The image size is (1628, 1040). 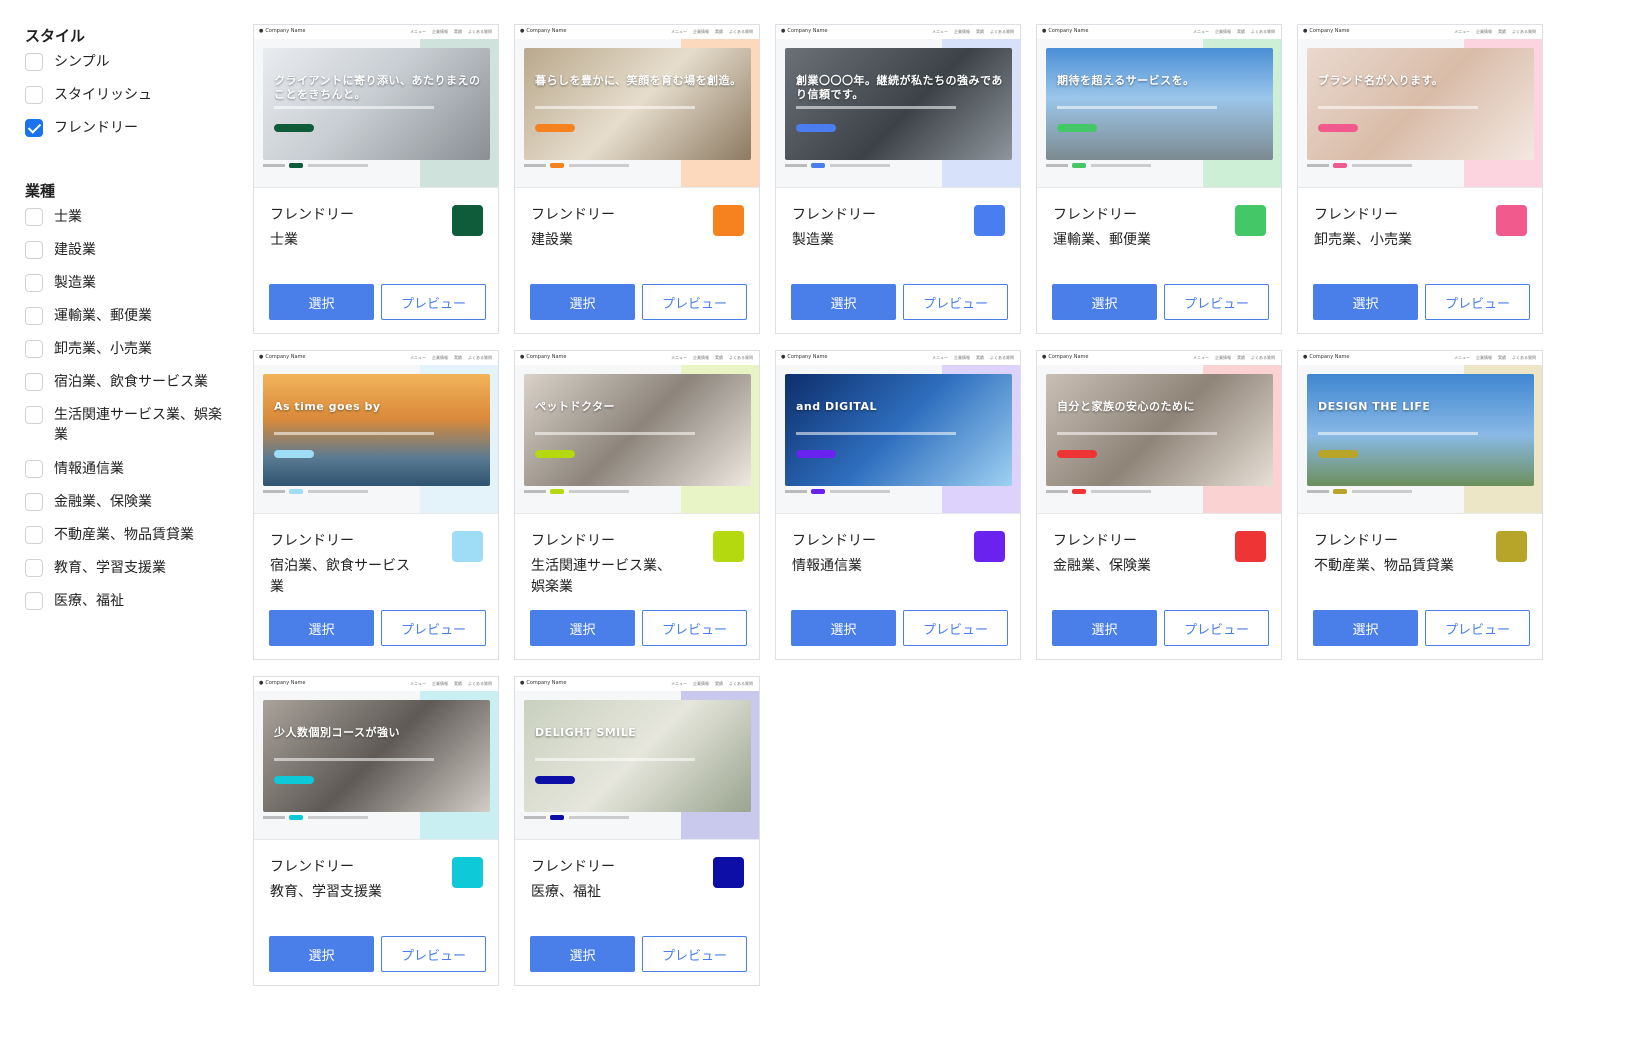 I want to click on industry-filter-option: 運輸業、郵便業, so click(x=125, y=316).